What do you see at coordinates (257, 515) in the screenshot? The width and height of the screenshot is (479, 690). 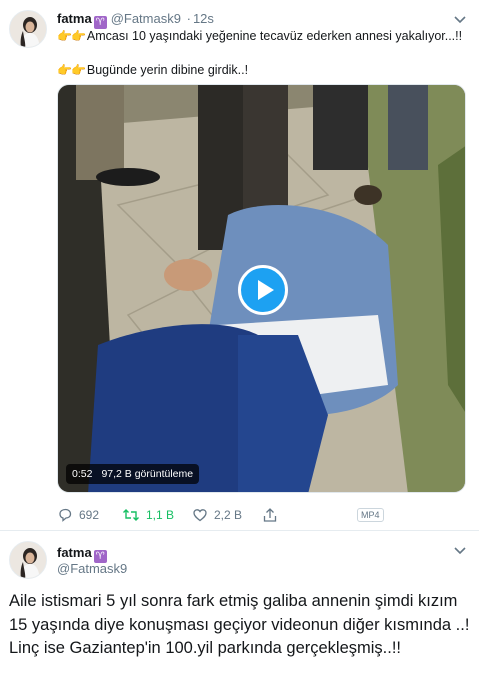 I see `tweet-actions: 692 1,1 B 2,2 B MP4` at bounding box center [257, 515].